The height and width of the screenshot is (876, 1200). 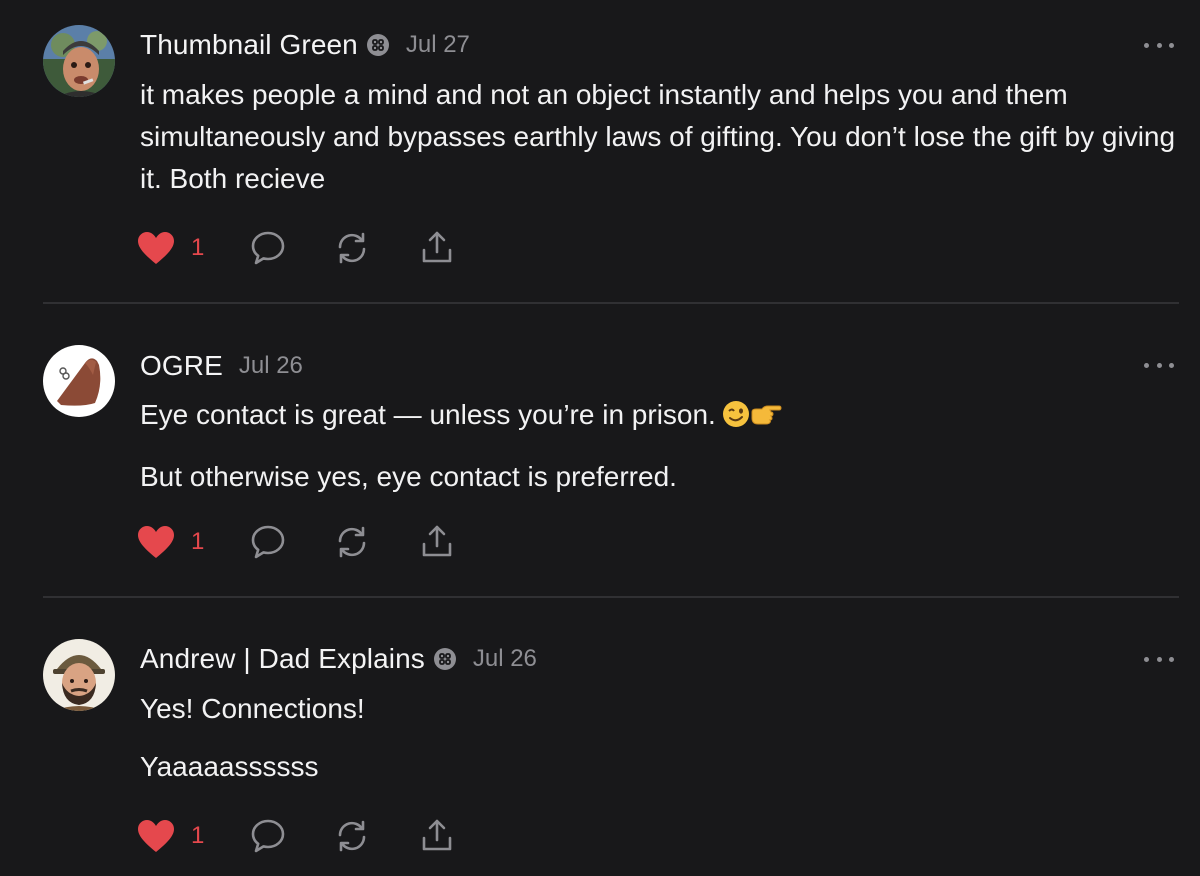 I want to click on comment-header: Thumbnail Green Jul 27, so click(x=305, y=45).